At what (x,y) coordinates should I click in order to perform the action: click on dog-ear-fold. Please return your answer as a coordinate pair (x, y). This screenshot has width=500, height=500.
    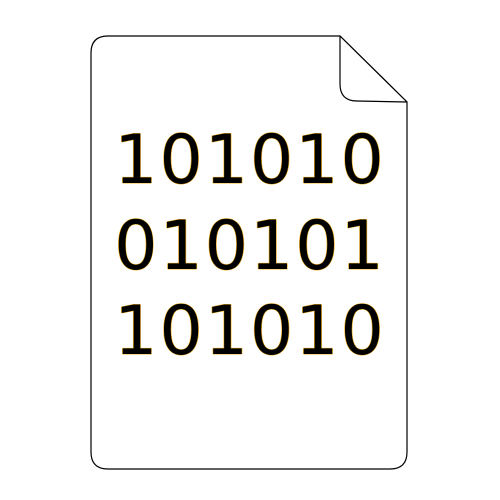
    Looking at the image, I should click on (373, 69).